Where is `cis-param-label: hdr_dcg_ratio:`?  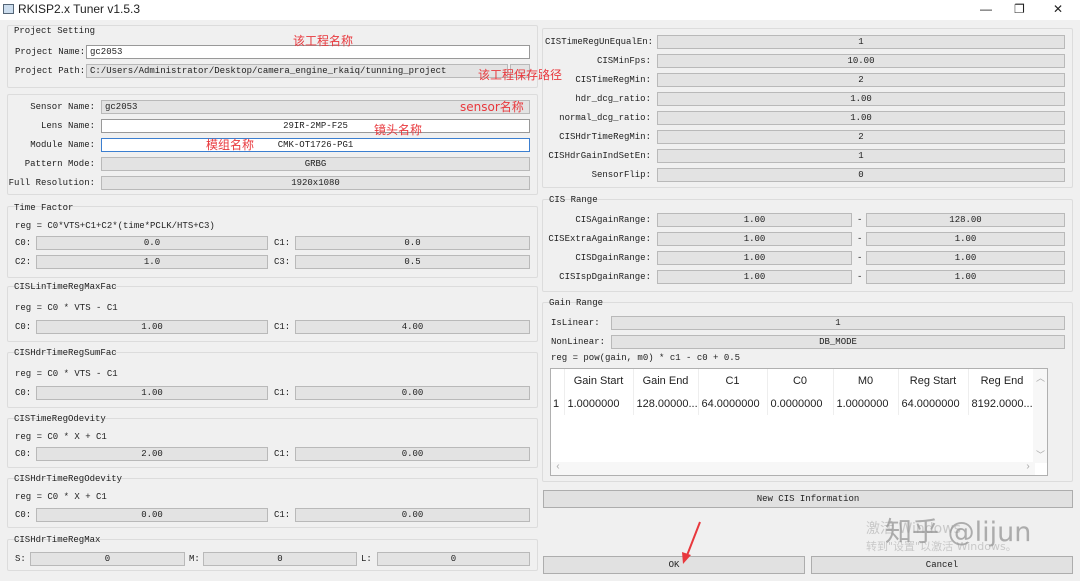 cis-param-label: hdr_dcg_ratio: is located at coordinates (613, 99).